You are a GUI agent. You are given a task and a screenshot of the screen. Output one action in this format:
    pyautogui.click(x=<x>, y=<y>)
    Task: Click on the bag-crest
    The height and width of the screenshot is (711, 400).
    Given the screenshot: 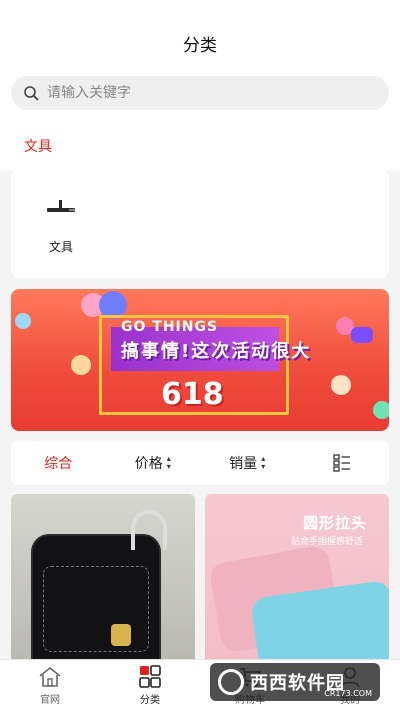 What is the action you would take?
    pyautogui.click(x=121, y=635)
    